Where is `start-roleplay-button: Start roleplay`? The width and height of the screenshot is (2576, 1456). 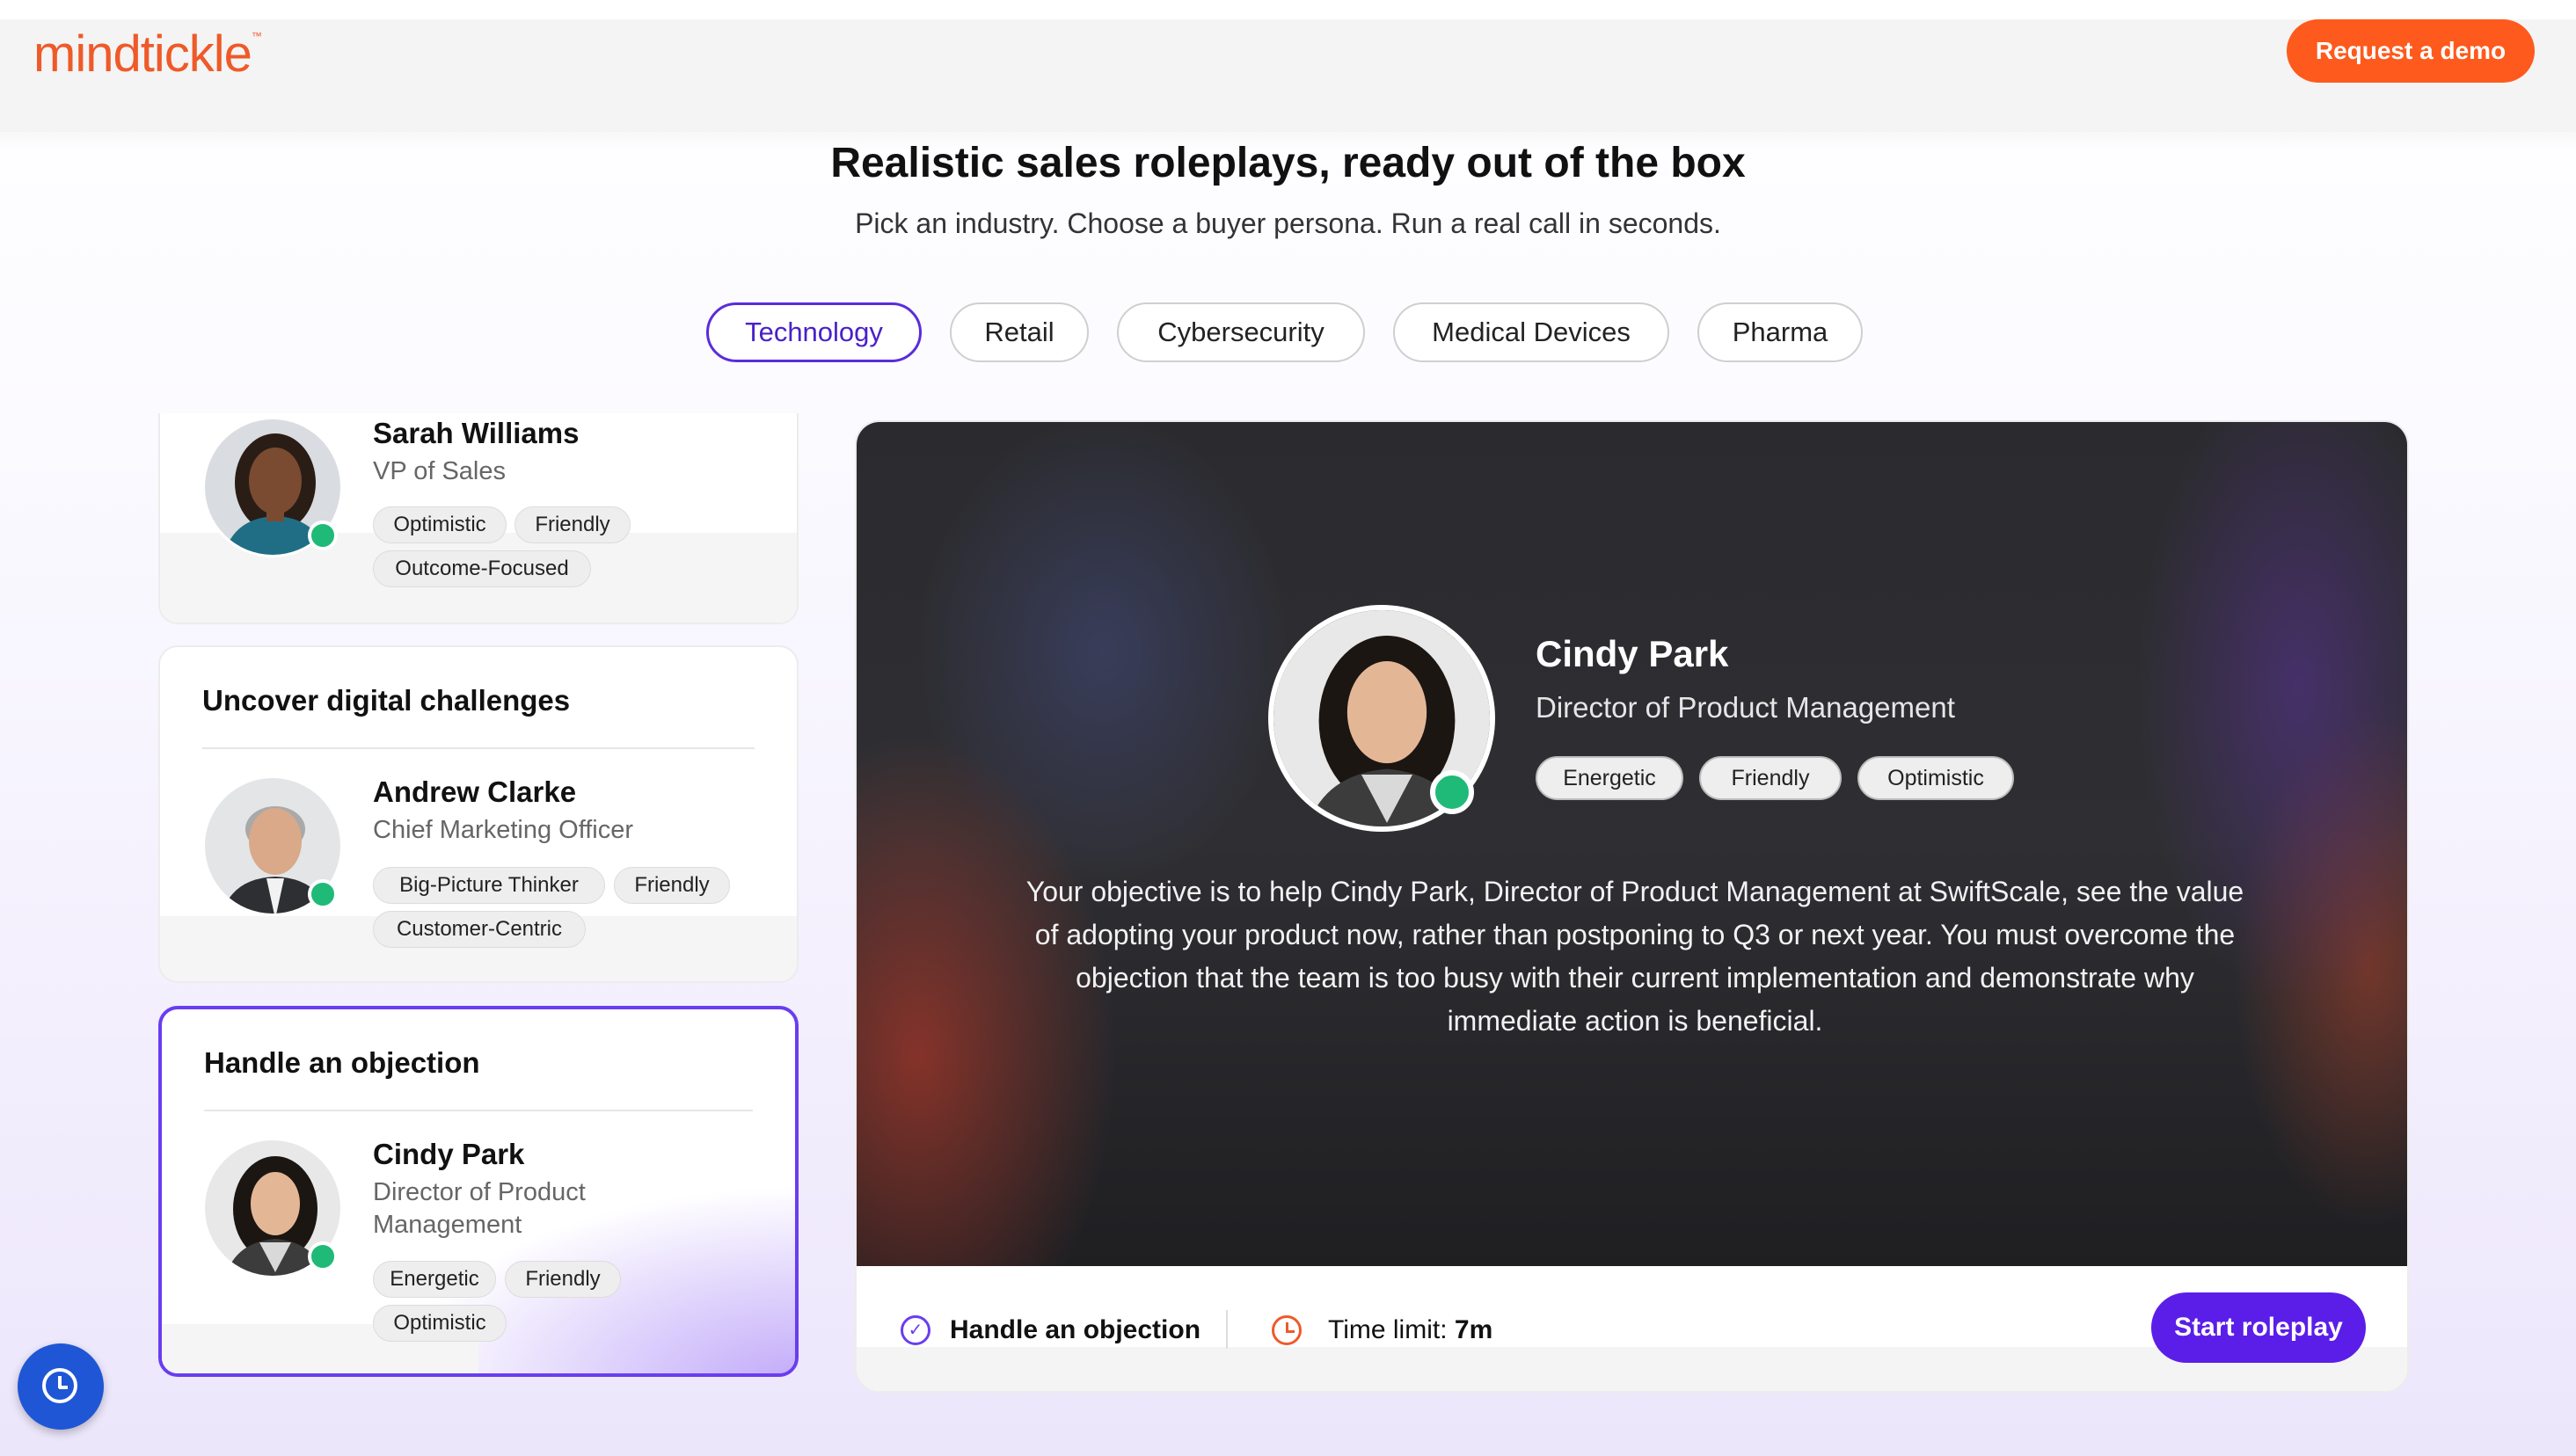 start-roleplay-button: Start roleplay is located at coordinates (2258, 1327).